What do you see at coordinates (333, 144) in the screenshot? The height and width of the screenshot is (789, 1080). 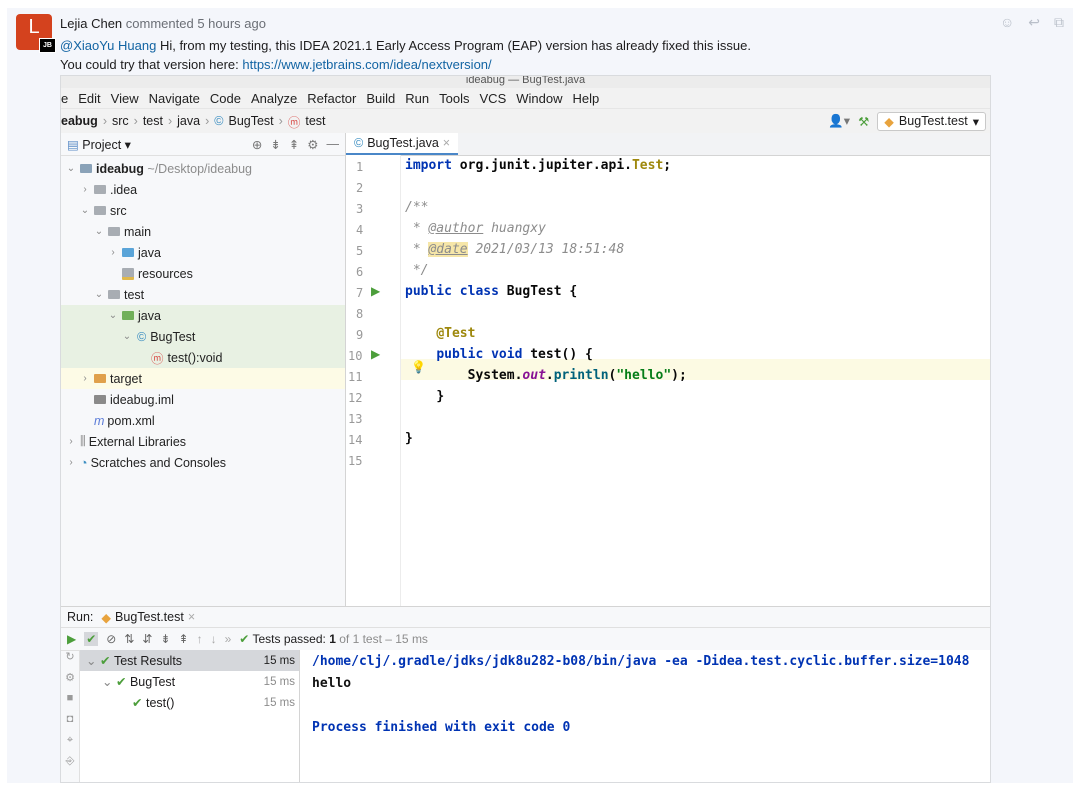 I see `hide-icon: —` at bounding box center [333, 144].